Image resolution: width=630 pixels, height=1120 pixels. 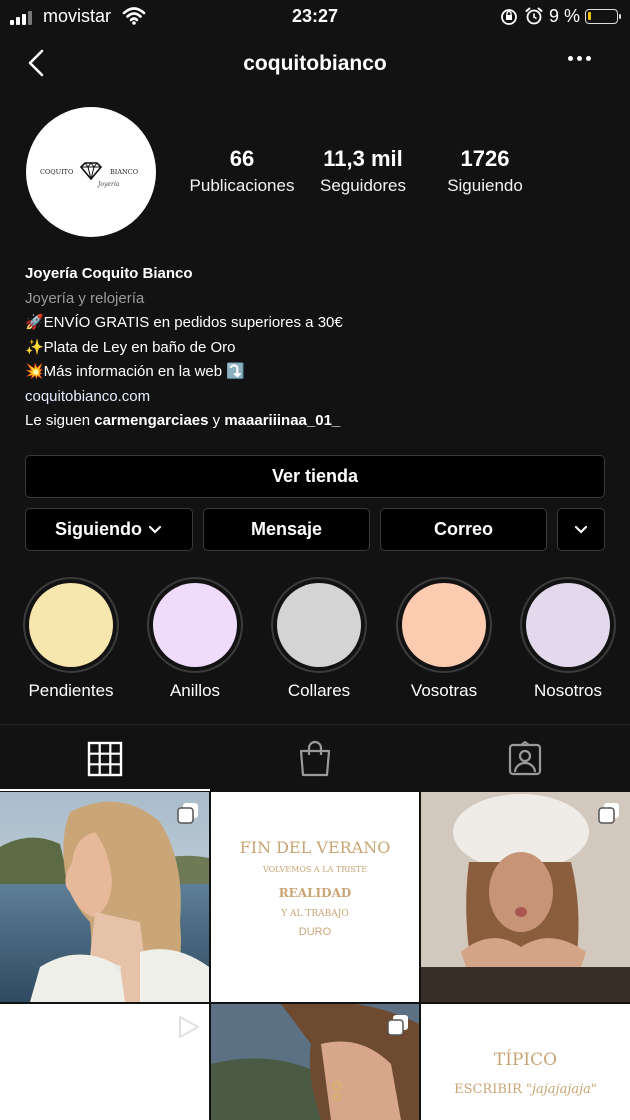 I want to click on post-text-line: TÍPICO, so click(x=525, y=1060).